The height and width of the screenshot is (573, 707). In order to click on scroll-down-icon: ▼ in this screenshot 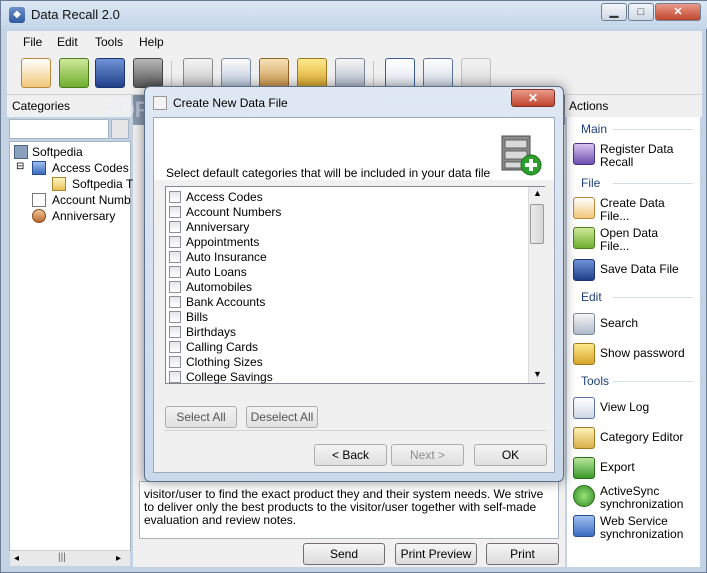, I will do `click(537, 374)`.